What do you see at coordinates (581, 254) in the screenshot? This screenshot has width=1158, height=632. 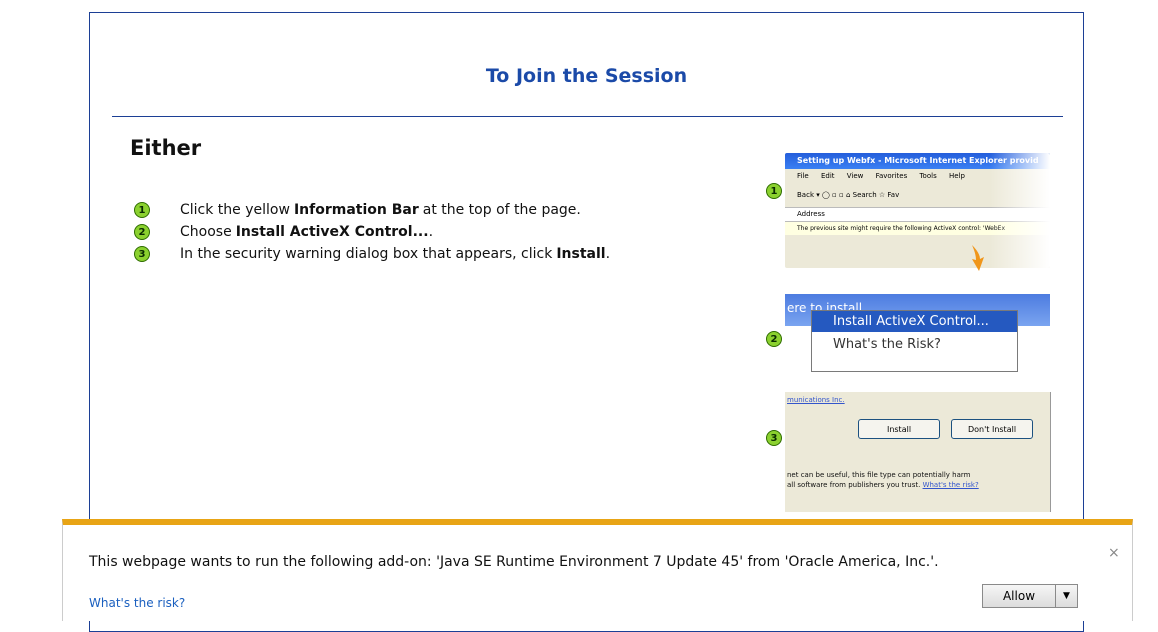 I see `step-bold-text: Install` at bounding box center [581, 254].